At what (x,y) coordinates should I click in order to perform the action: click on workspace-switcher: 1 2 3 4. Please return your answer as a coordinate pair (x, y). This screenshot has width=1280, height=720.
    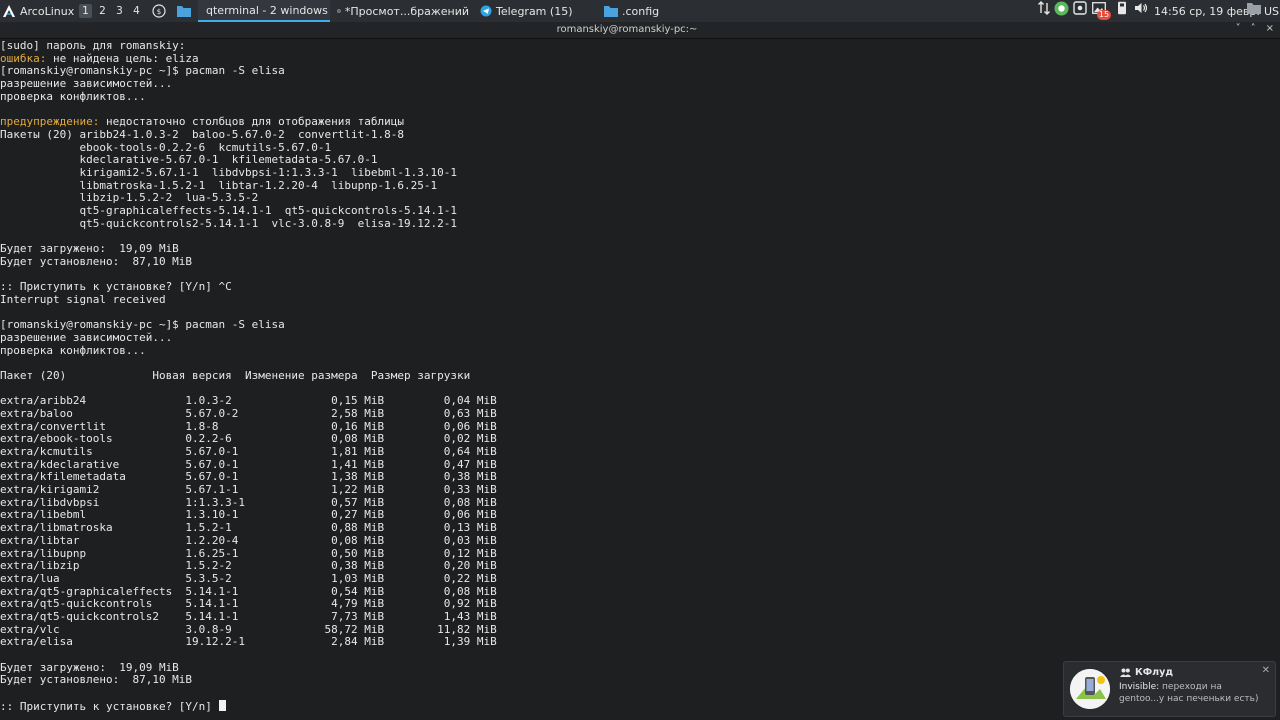
    Looking at the image, I should click on (111, 11).